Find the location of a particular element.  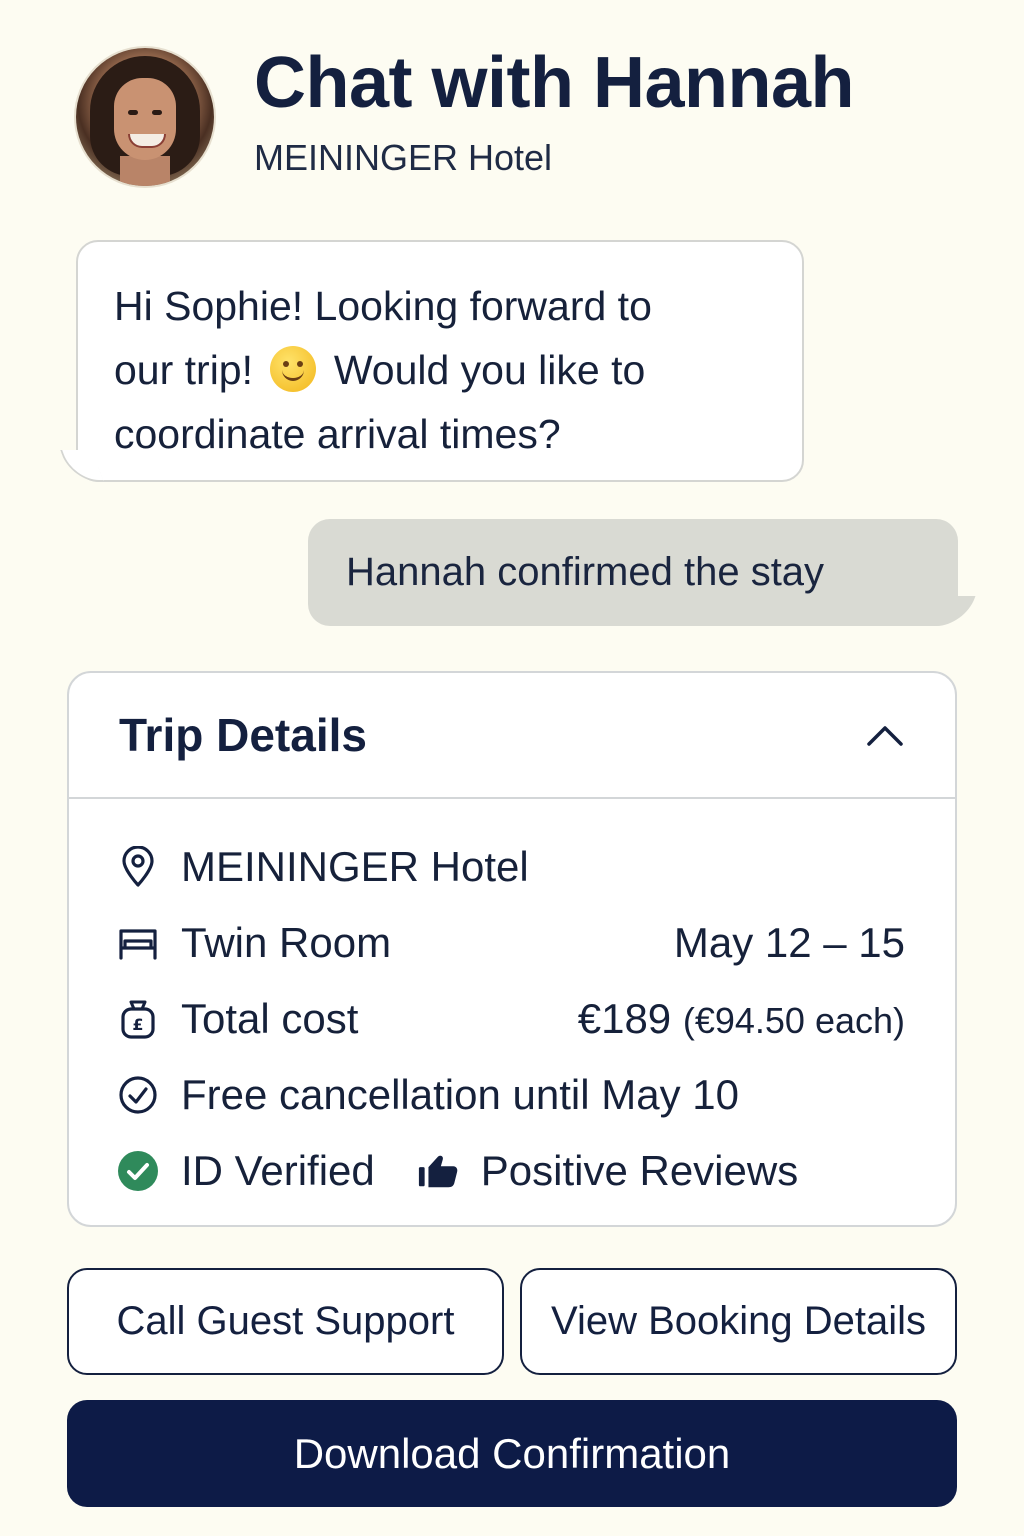

message-line: coordinate arrival times? is located at coordinates (337, 434).